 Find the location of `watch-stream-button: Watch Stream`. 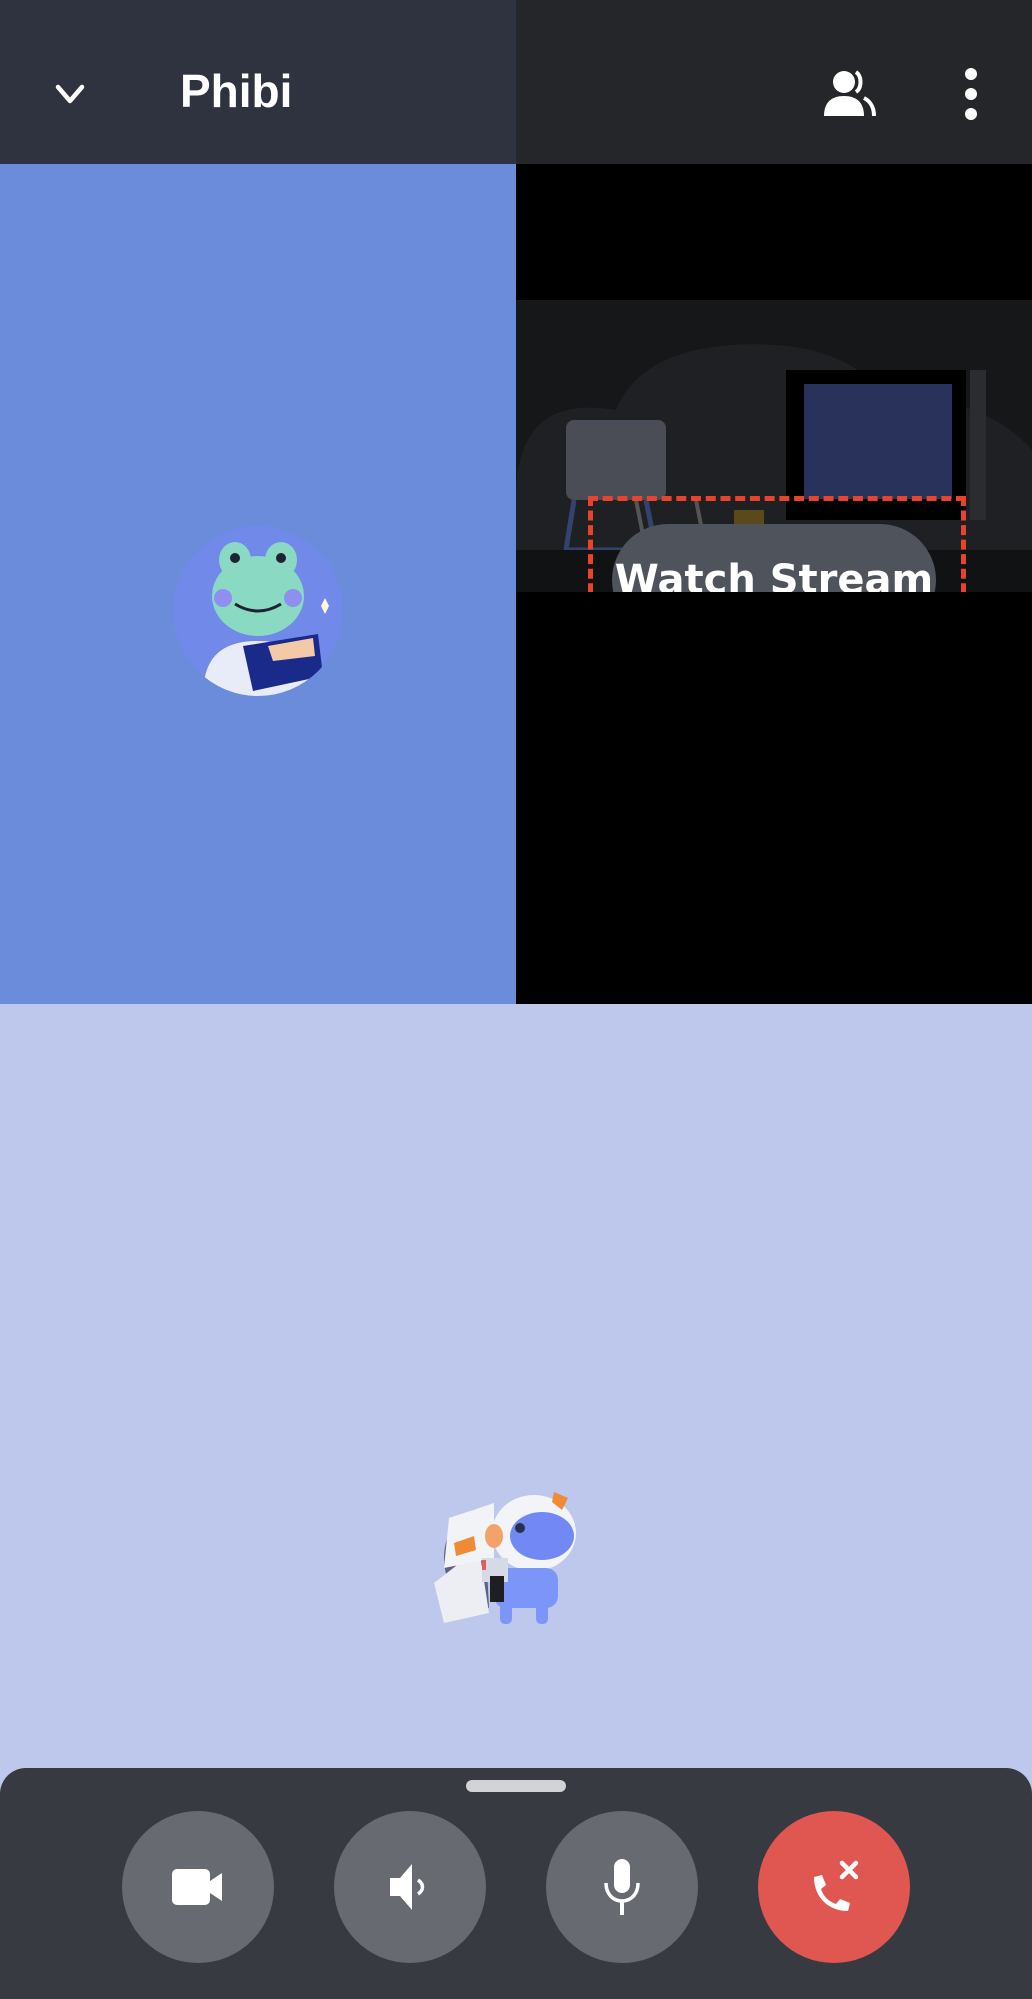

watch-stream-button: Watch Stream is located at coordinates (774, 558).